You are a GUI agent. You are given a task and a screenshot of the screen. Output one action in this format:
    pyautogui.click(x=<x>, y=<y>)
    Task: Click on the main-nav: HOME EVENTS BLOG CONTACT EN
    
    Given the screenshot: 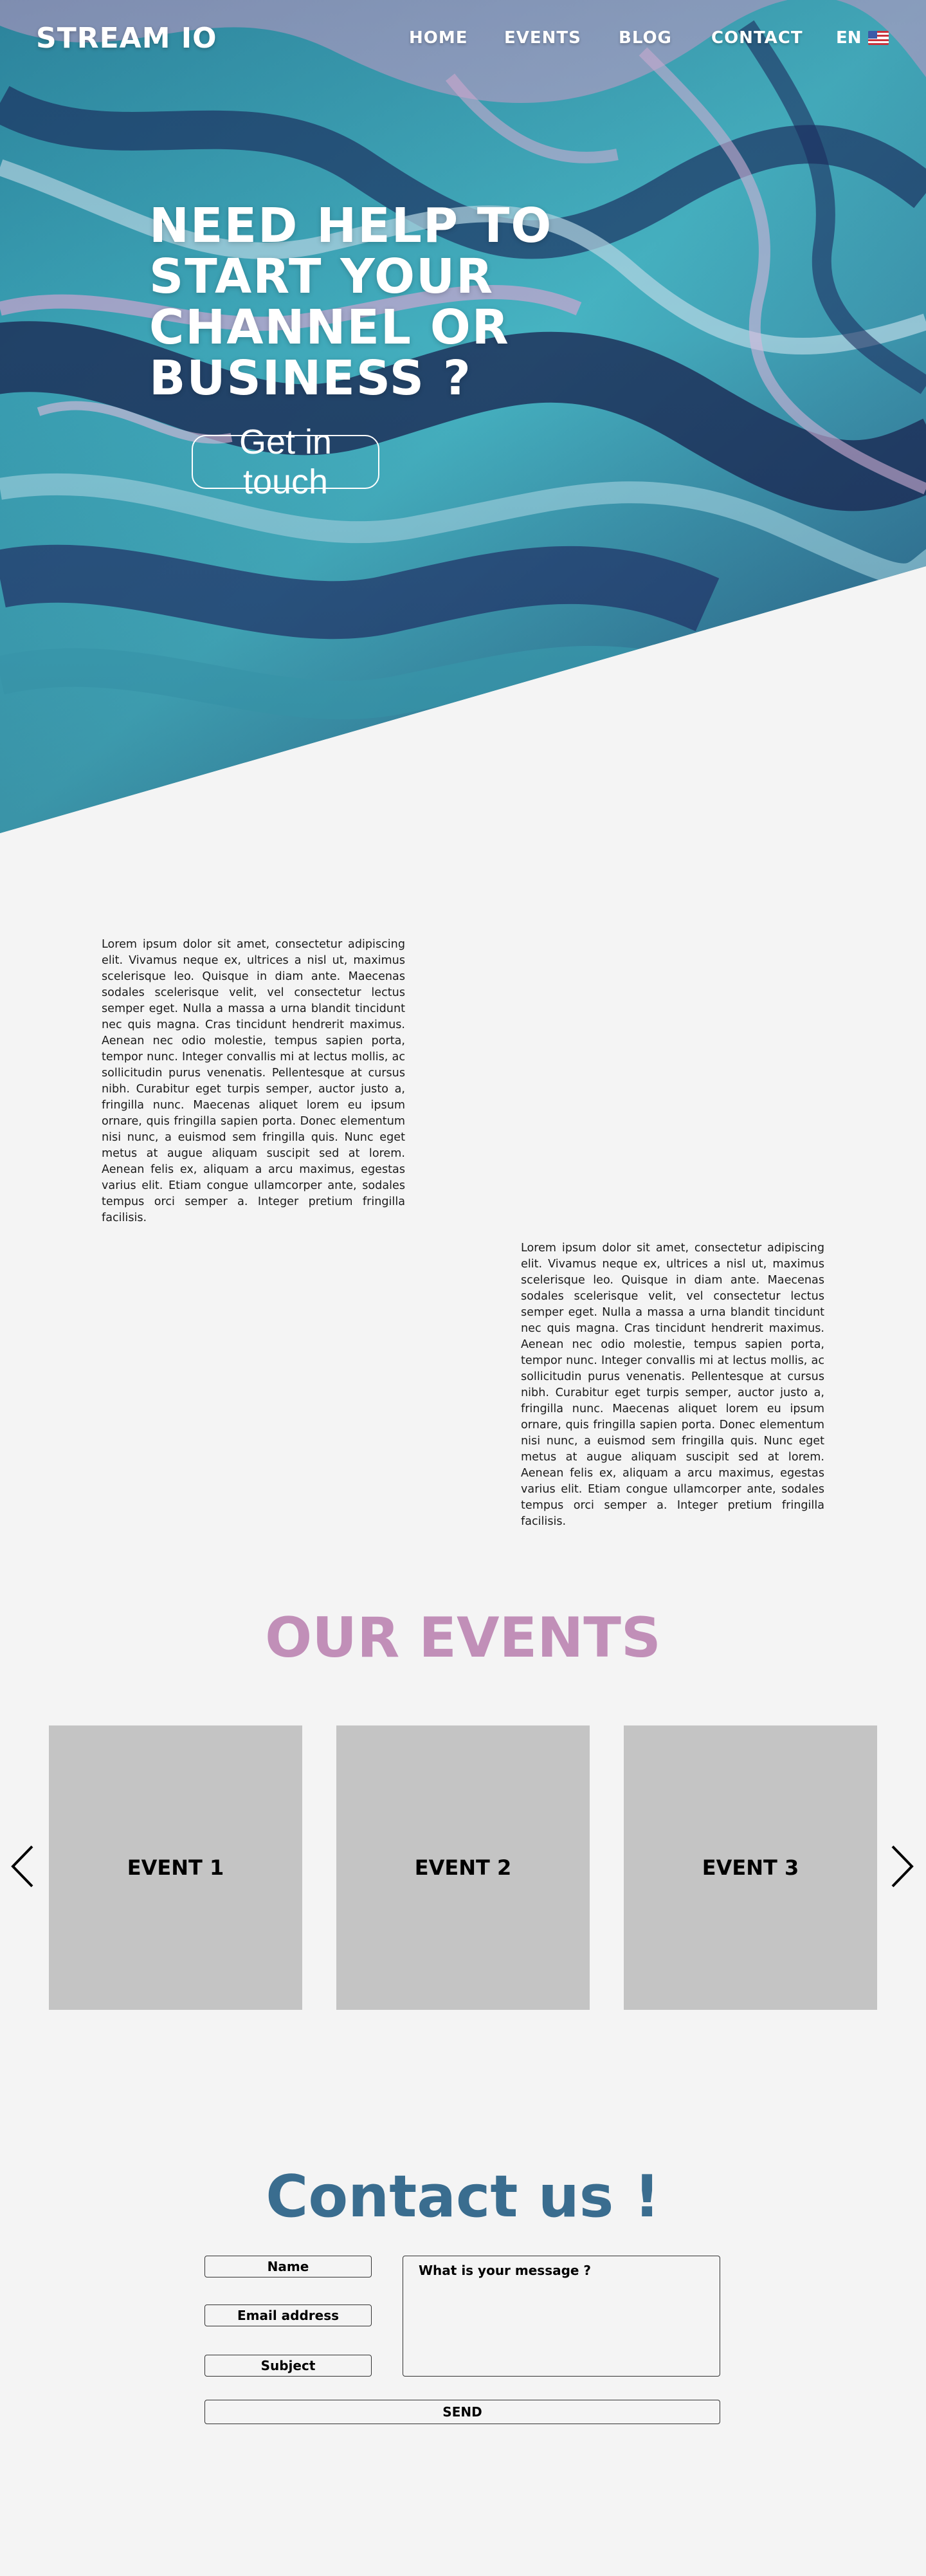 What is the action you would take?
    pyautogui.click(x=463, y=41)
    